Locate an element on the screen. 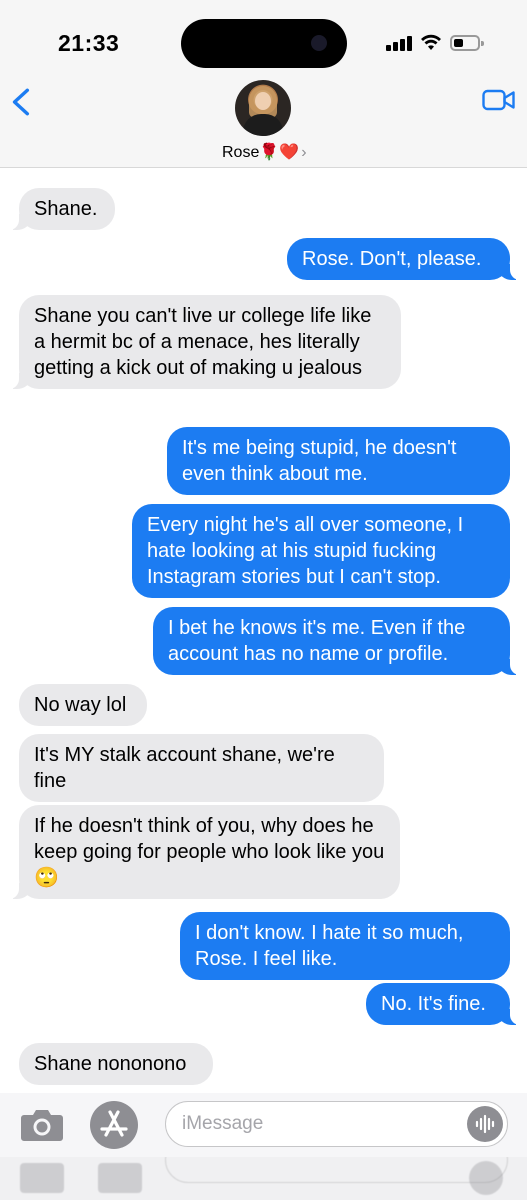 Image resolution: width=527 pixels, height=1200 pixels. message-bubble-incoming: It's MY stalk account shane, we're fine is located at coordinates (201, 768).